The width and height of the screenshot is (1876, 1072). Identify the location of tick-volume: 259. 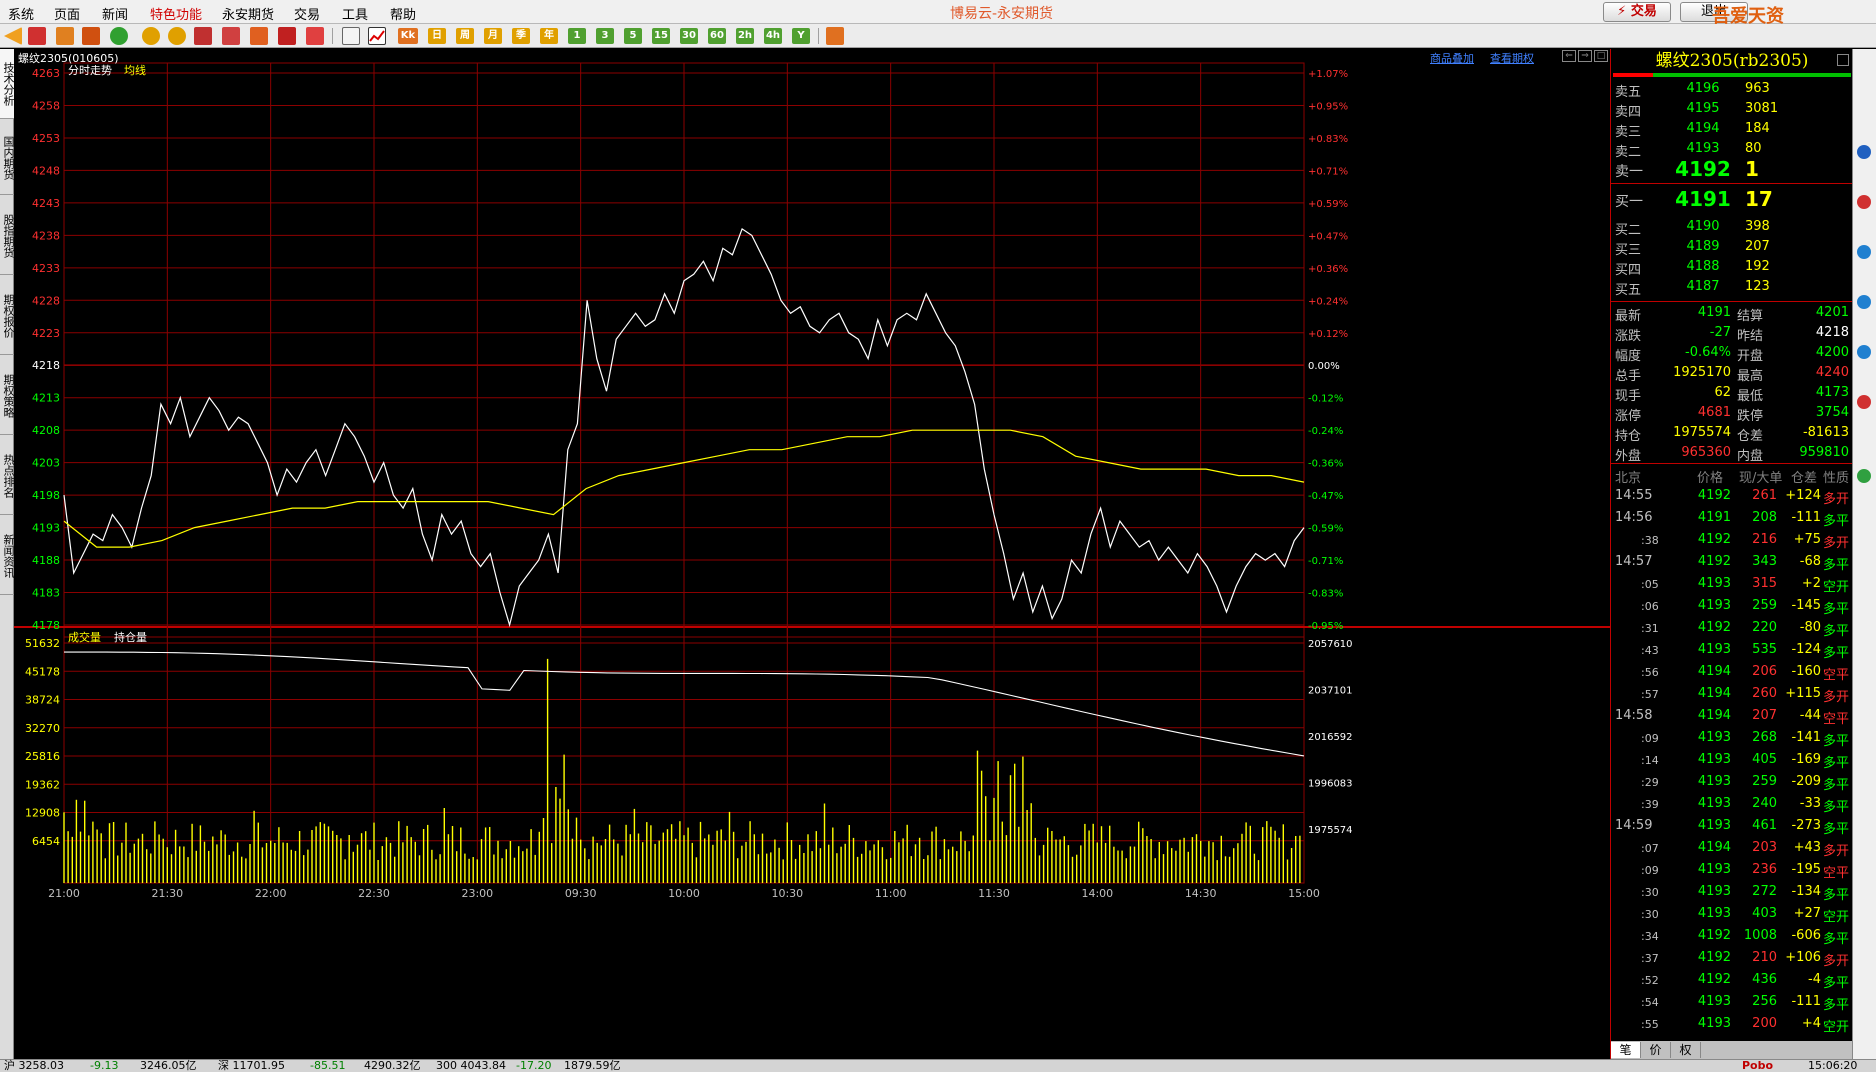
(1764, 781).